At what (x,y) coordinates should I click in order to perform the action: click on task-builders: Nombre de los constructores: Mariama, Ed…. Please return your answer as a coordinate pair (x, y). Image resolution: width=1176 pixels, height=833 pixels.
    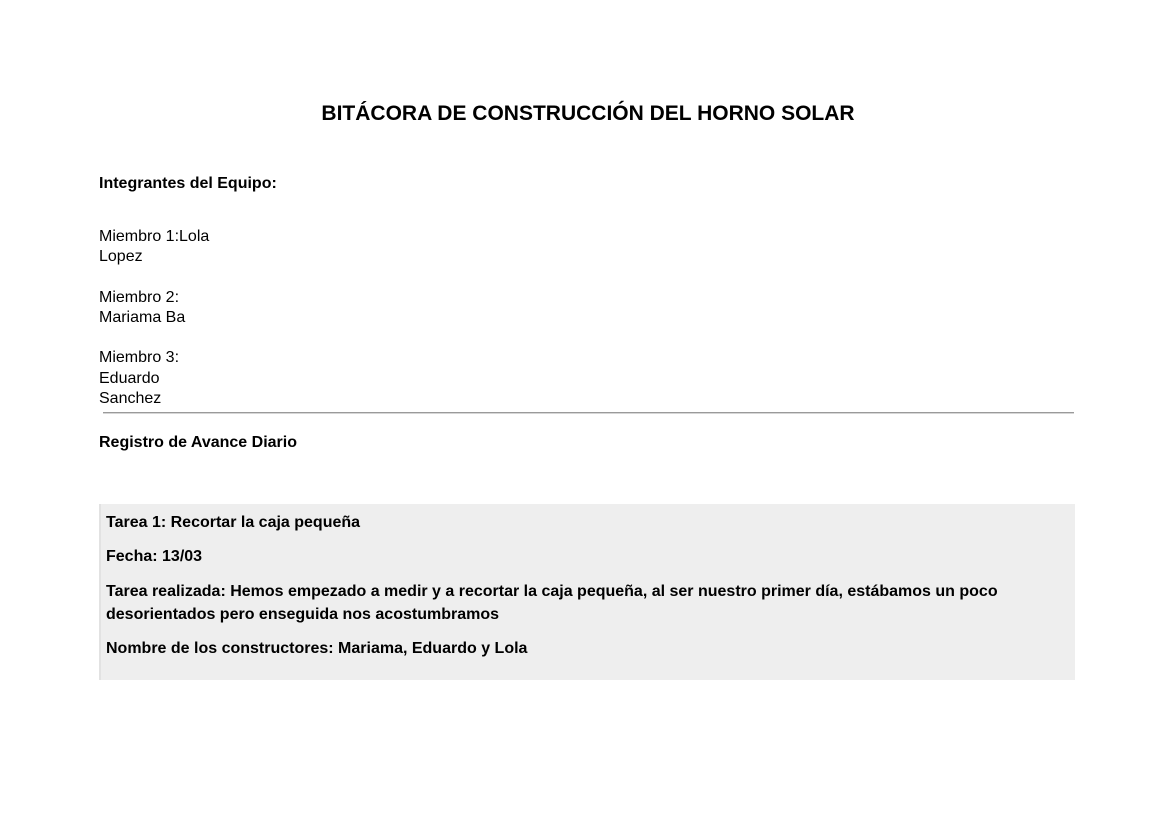
    Looking at the image, I should click on (317, 648).